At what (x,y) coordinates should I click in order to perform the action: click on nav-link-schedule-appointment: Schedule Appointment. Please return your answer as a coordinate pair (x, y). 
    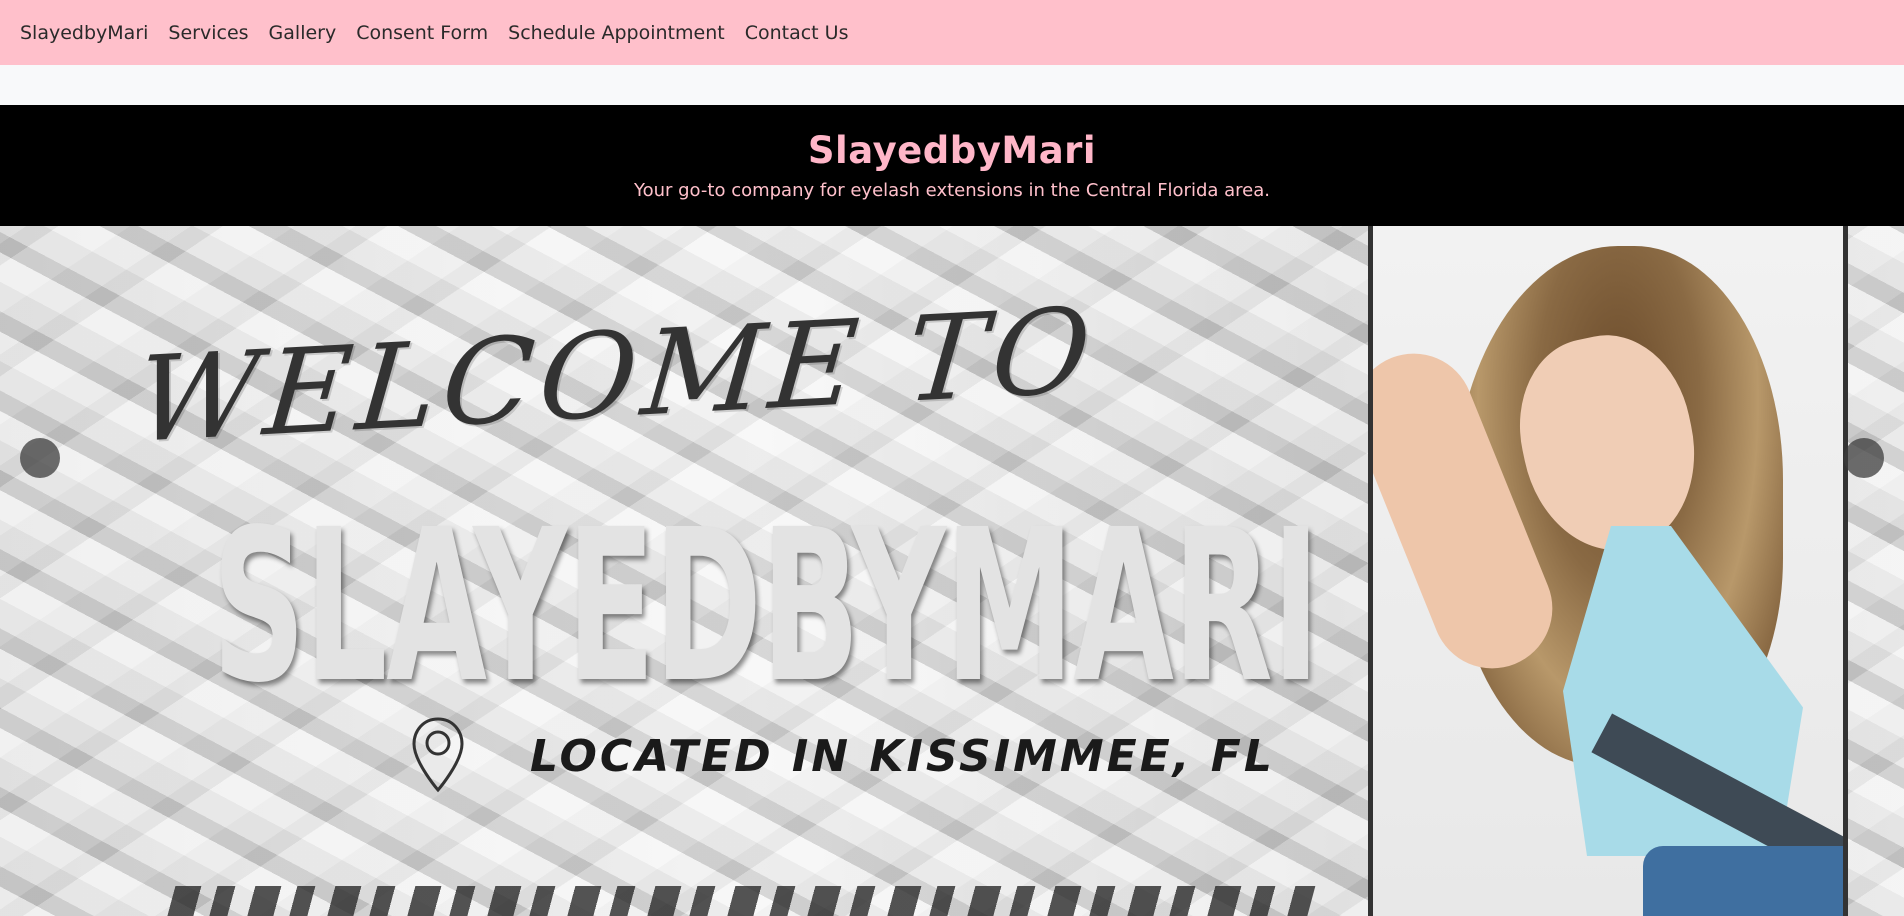
    Looking at the image, I should click on (616, 33).